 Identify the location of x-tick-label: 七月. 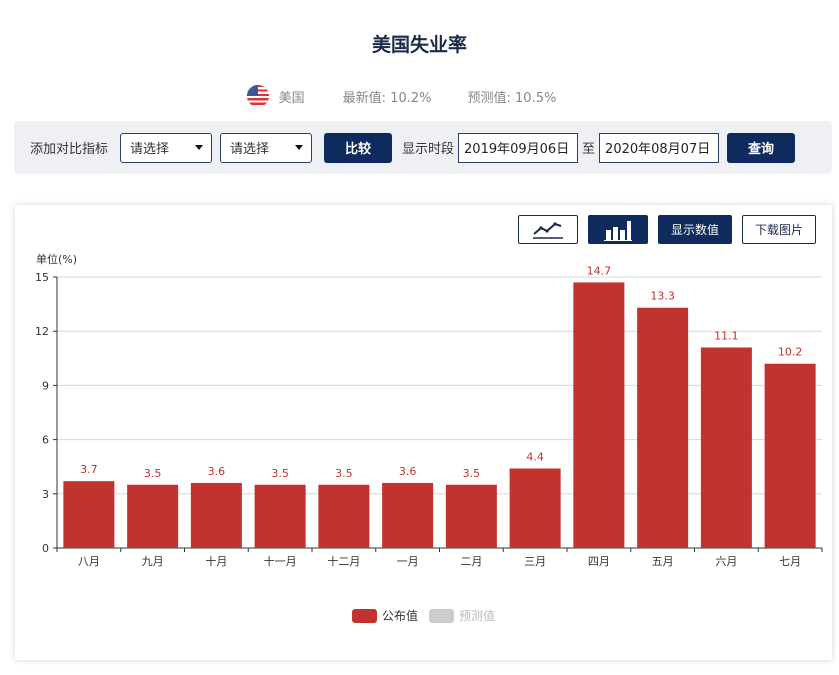
(790, 561).